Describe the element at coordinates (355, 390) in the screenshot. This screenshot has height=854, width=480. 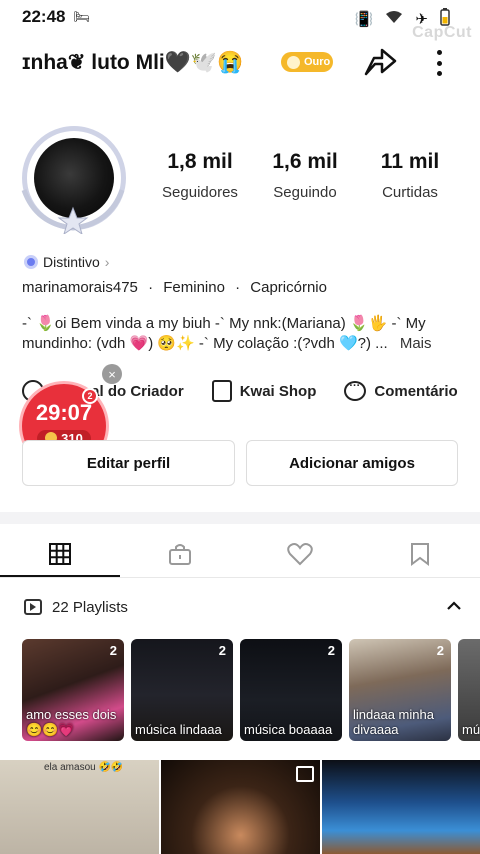
I see `comment-icon` at that location.